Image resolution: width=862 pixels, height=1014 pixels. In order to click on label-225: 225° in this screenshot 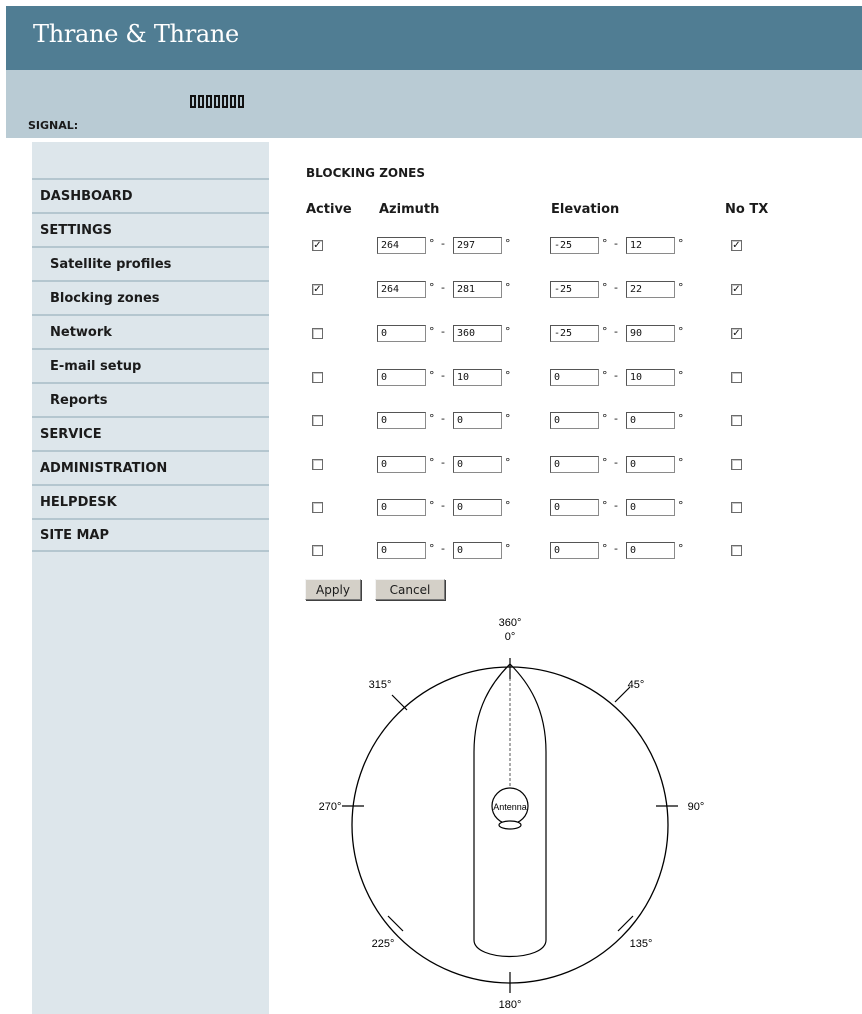, I will do `click(383, 944)`.